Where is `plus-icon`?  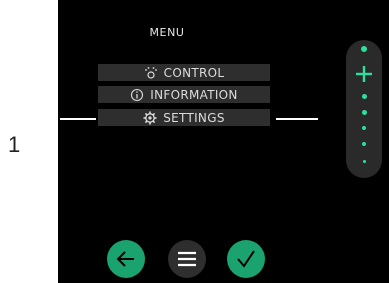 plus-icon is located at coordinates (364, 74).